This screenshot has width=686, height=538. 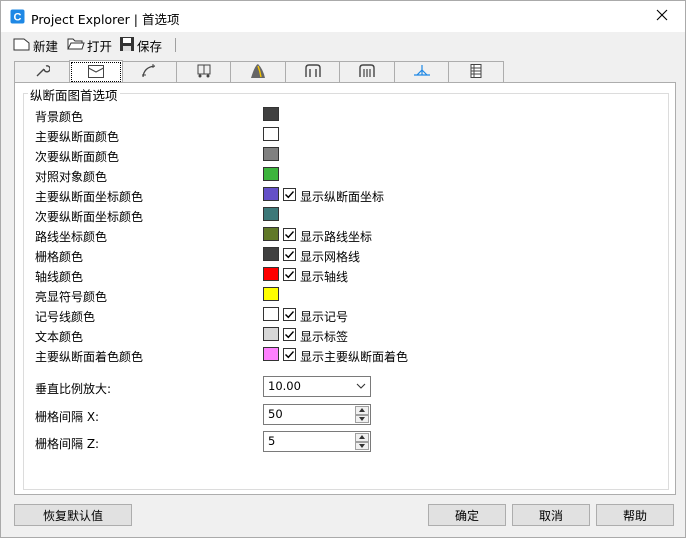 I want to click on color-row-label: 栅格颜色, so click(x=59, y=257).